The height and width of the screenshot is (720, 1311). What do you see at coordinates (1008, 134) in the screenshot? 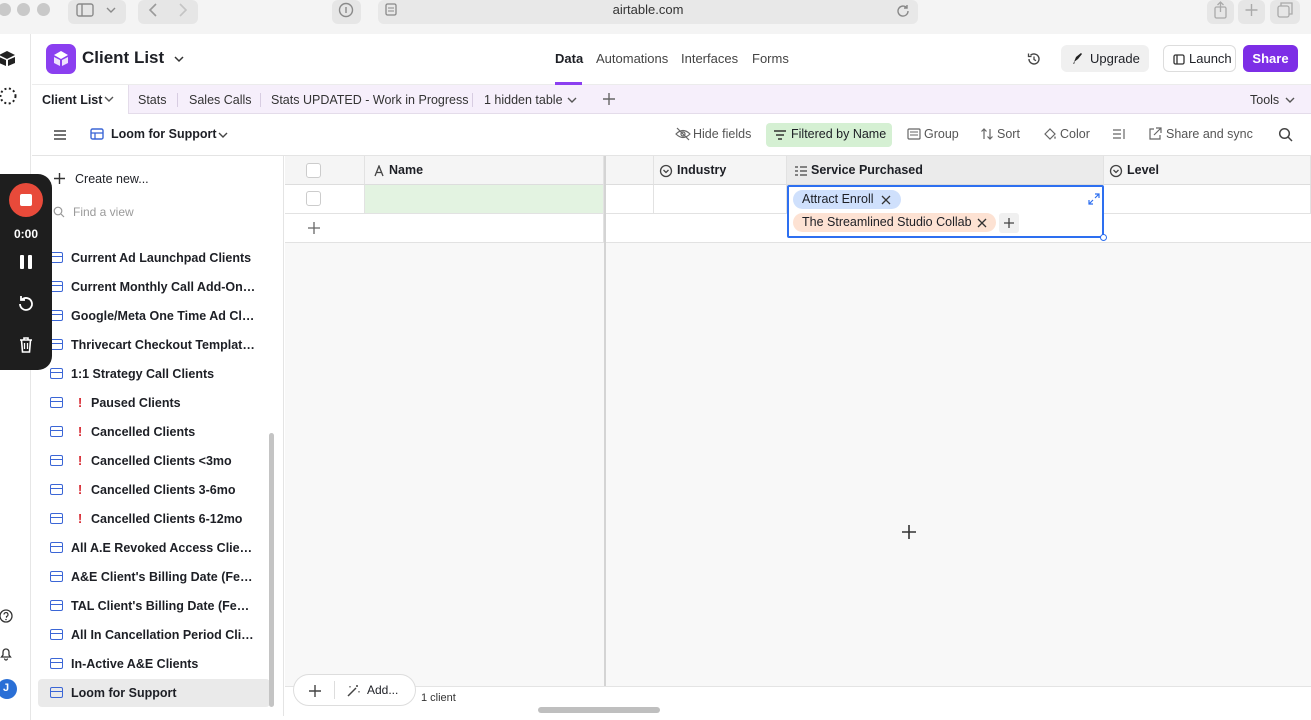
I see `sort-button: Sort` at bounding box center [1008, 134].